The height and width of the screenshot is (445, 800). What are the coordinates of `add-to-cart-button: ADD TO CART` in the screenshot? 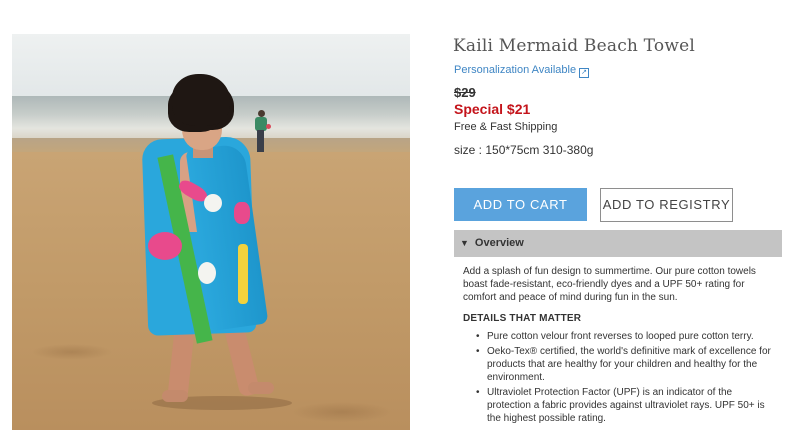 It's located at (520, 204).